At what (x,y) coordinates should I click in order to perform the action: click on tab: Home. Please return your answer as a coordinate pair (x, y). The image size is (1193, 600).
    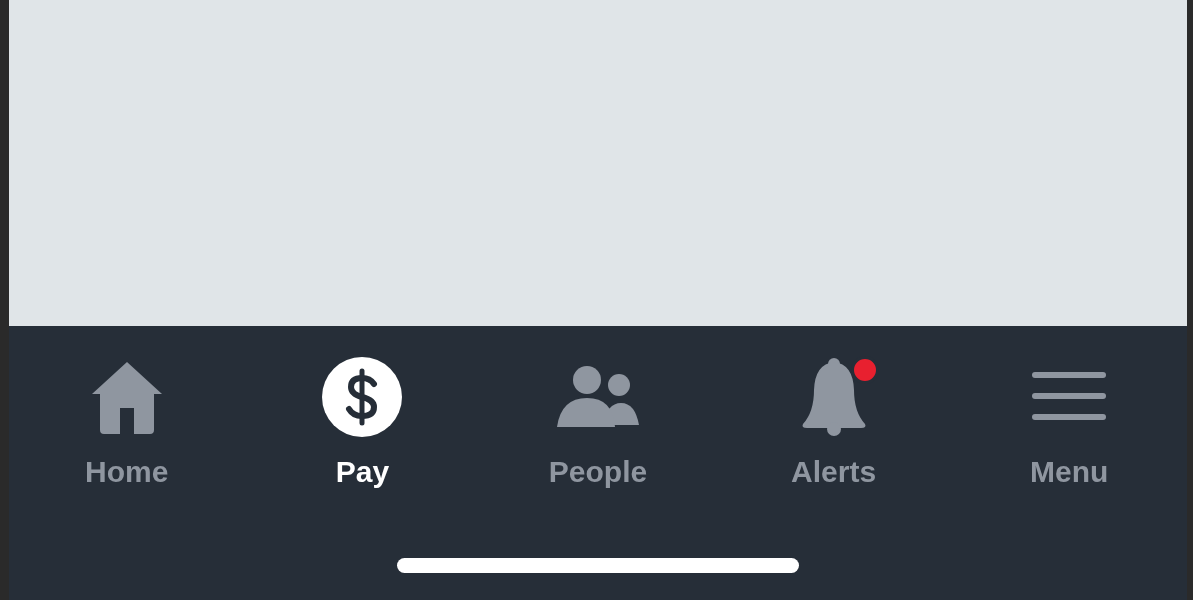
    Looking at the image, I should click on (127, 423).